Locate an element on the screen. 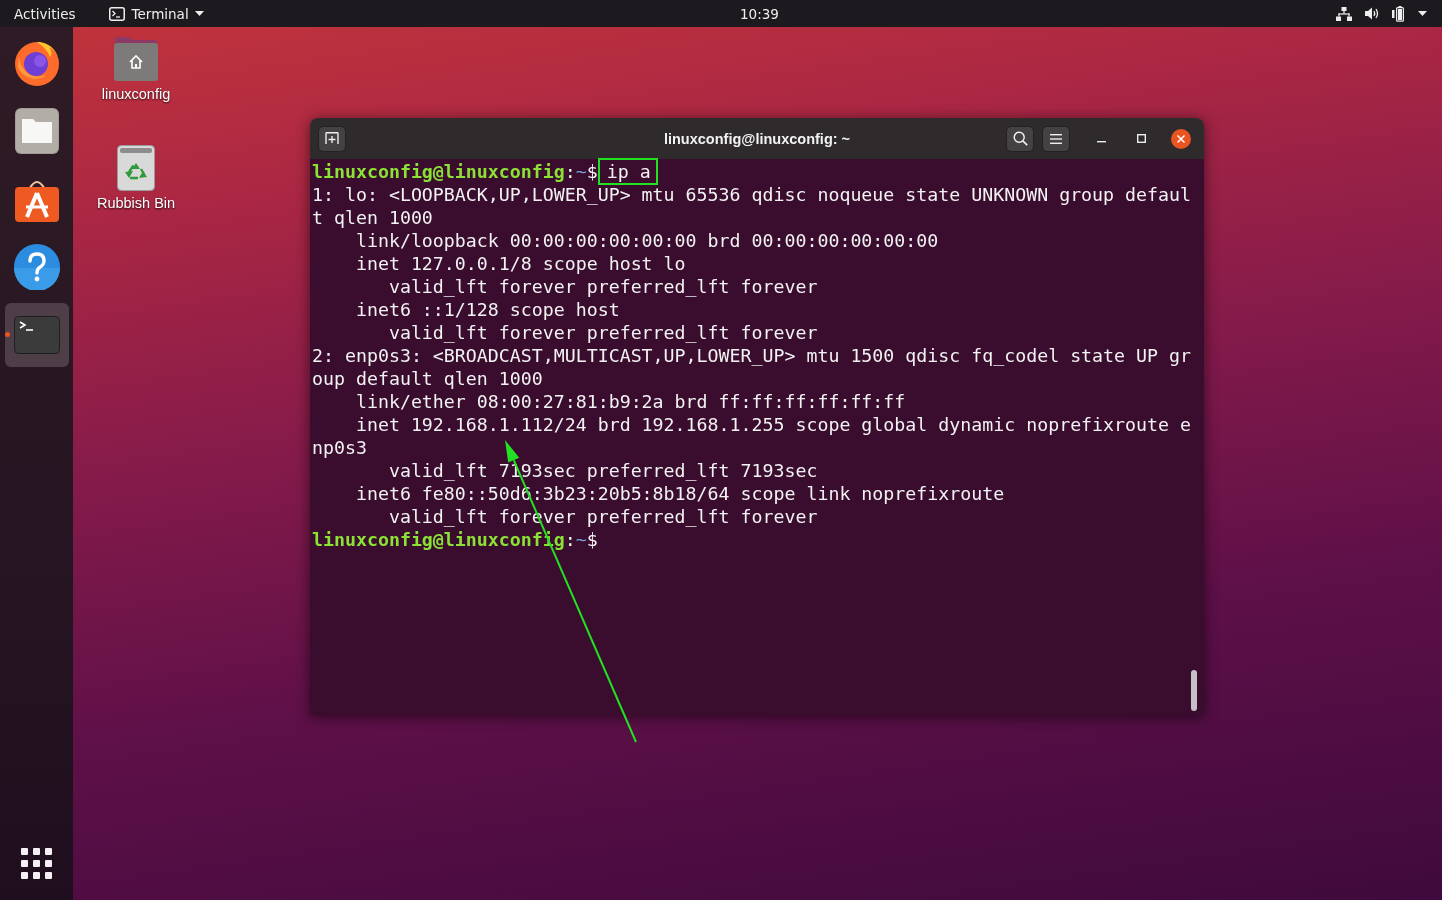 The height and width of the screenshot is (900, 1442). command-text: ip a is located at coordinates (627, 171).